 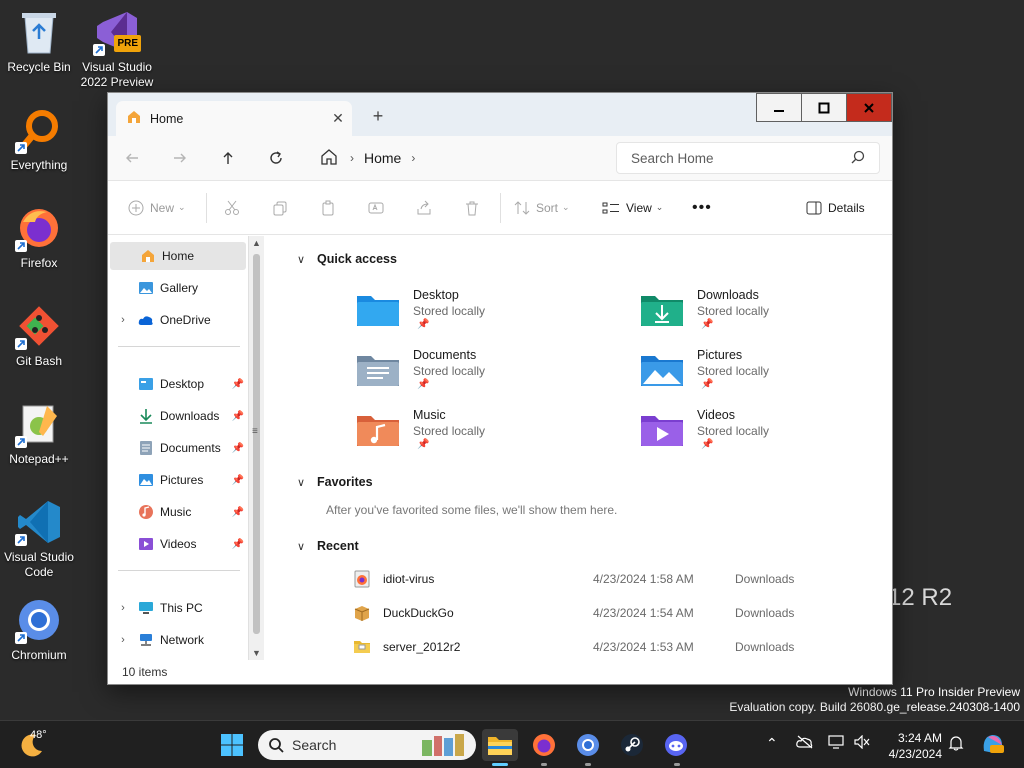 What do you see at coordinates (328, 546) in the screenshot?
I see `section-recent: ∨ Recent` at bounding box center [328, 546].